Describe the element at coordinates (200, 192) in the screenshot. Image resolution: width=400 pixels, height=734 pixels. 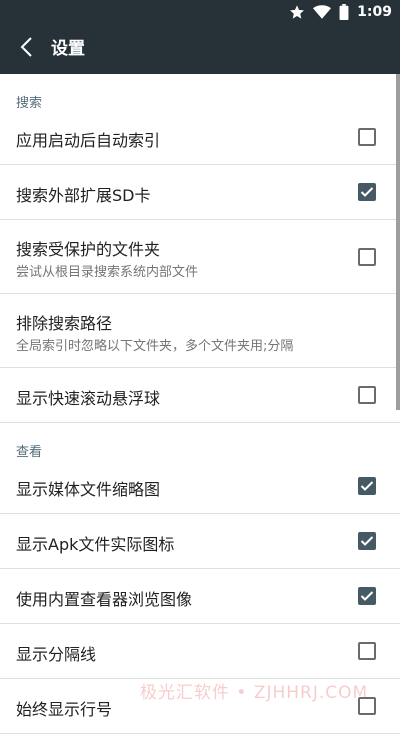
I see `setting-search-external-sd: 搜索外部扩展SD卡` at that location.